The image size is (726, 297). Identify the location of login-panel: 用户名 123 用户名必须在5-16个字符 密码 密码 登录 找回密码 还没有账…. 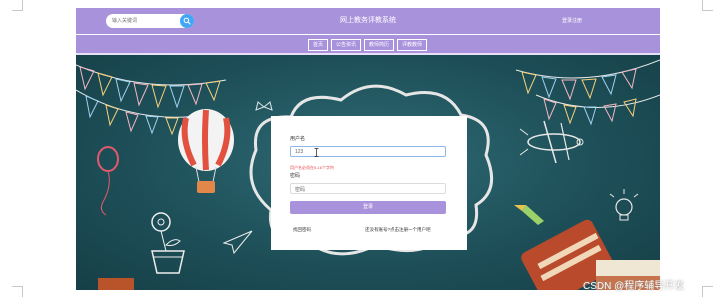
(369, 183).